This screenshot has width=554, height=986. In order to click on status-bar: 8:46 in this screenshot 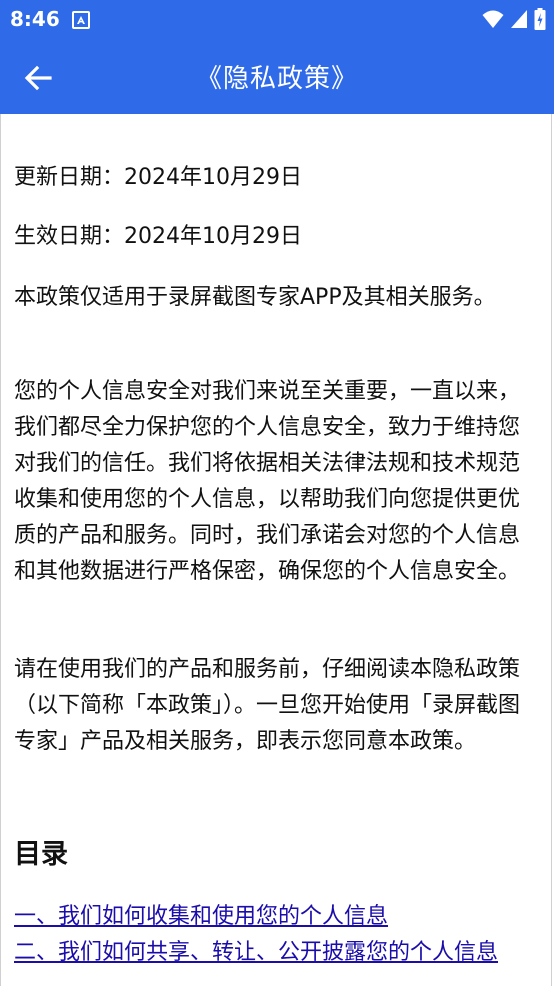, I will do `click(277, 19)`.